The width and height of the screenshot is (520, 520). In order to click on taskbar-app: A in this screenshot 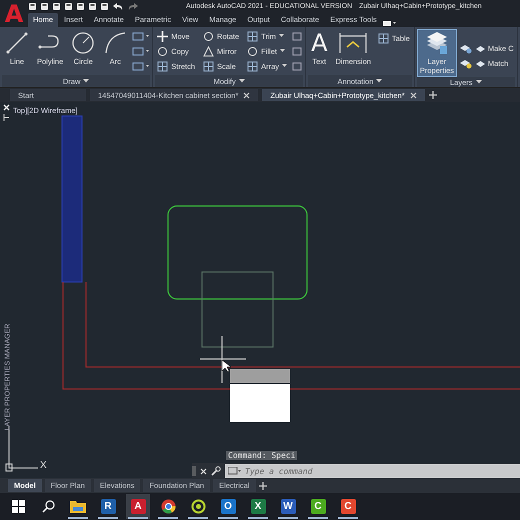, I will do `click(138, 506)`.